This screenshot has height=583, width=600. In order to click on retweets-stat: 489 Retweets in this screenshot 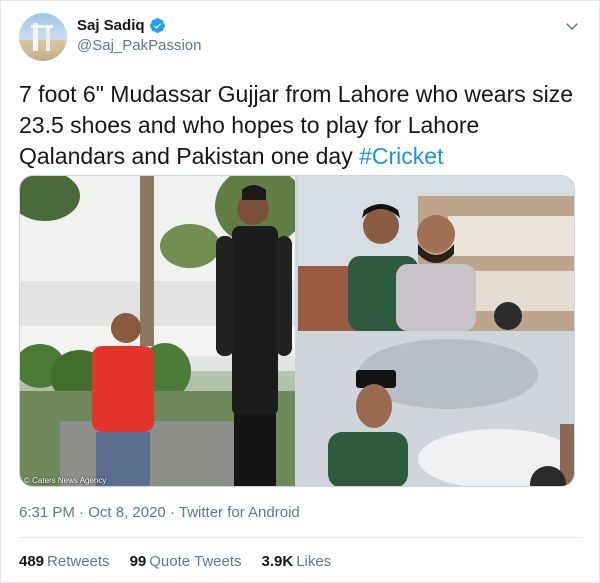, I will do `click(64, 561)`.